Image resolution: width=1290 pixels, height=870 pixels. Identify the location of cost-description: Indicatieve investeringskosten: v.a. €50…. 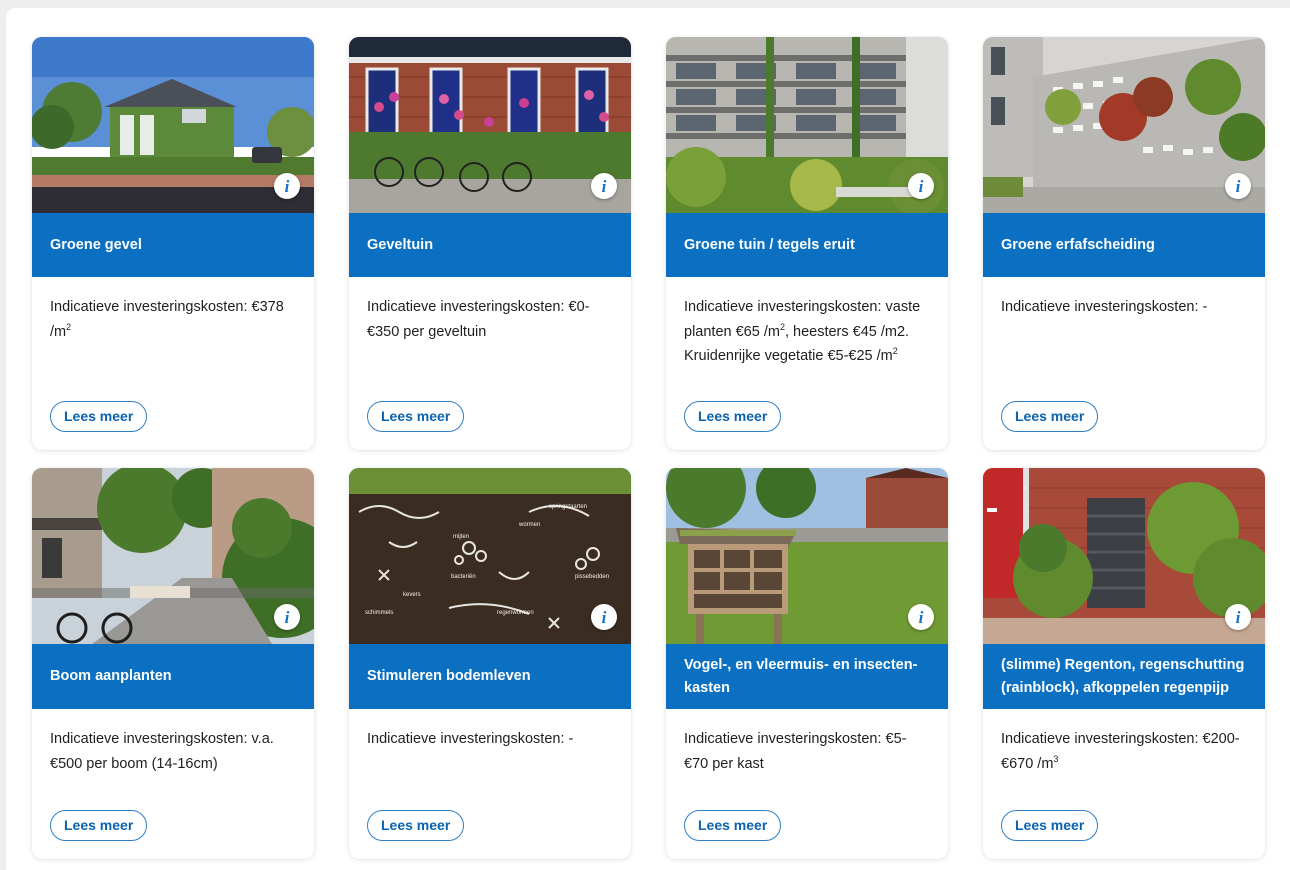
(162, 751).